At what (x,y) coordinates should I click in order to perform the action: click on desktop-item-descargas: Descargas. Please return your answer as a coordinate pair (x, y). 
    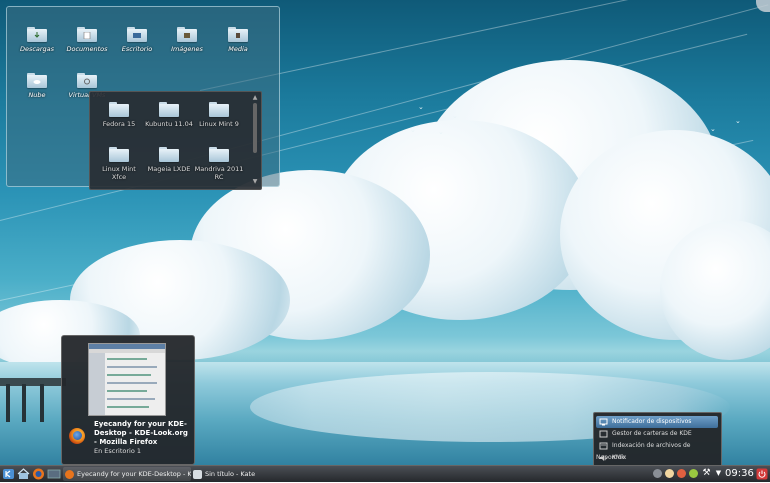
    Looking at the image, I should click on (37, 40).